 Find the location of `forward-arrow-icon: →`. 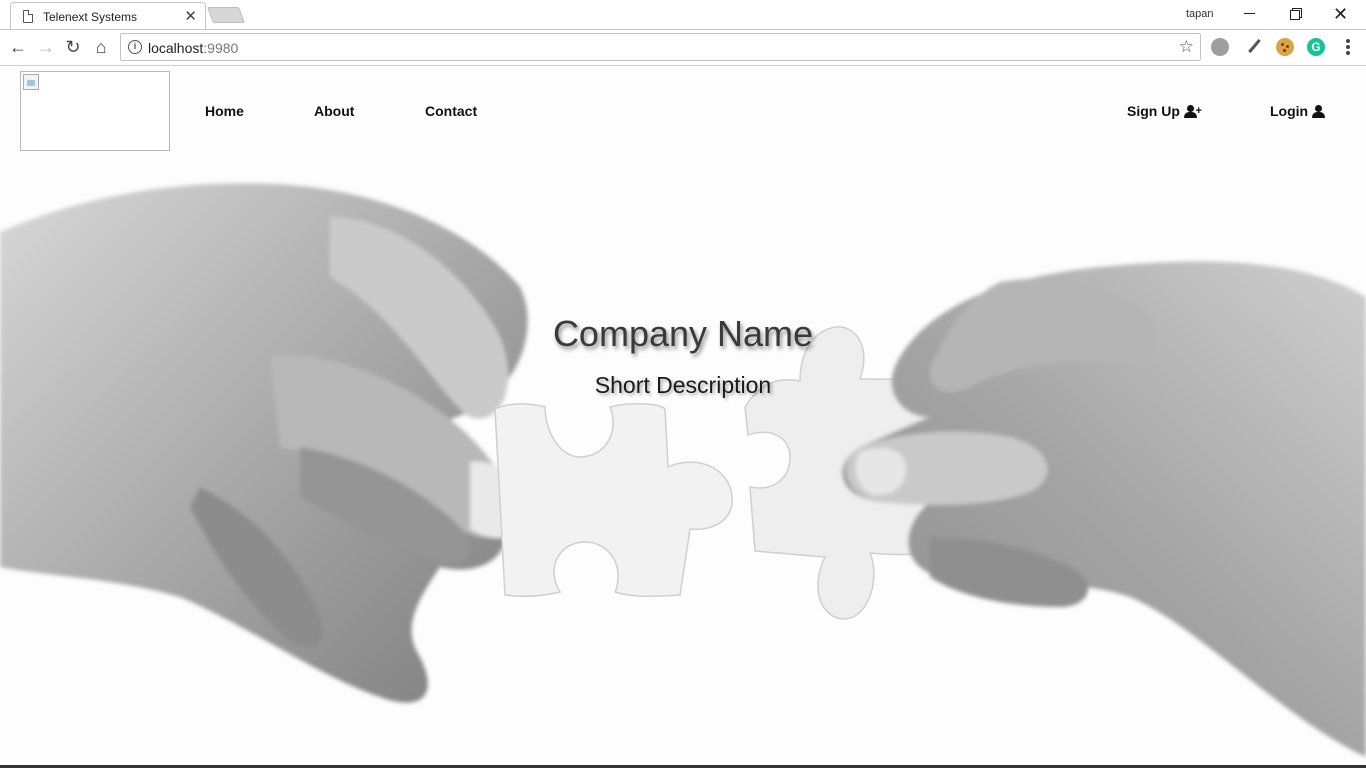

forward-arrow-icon: → is located at coordinates (46, 47).